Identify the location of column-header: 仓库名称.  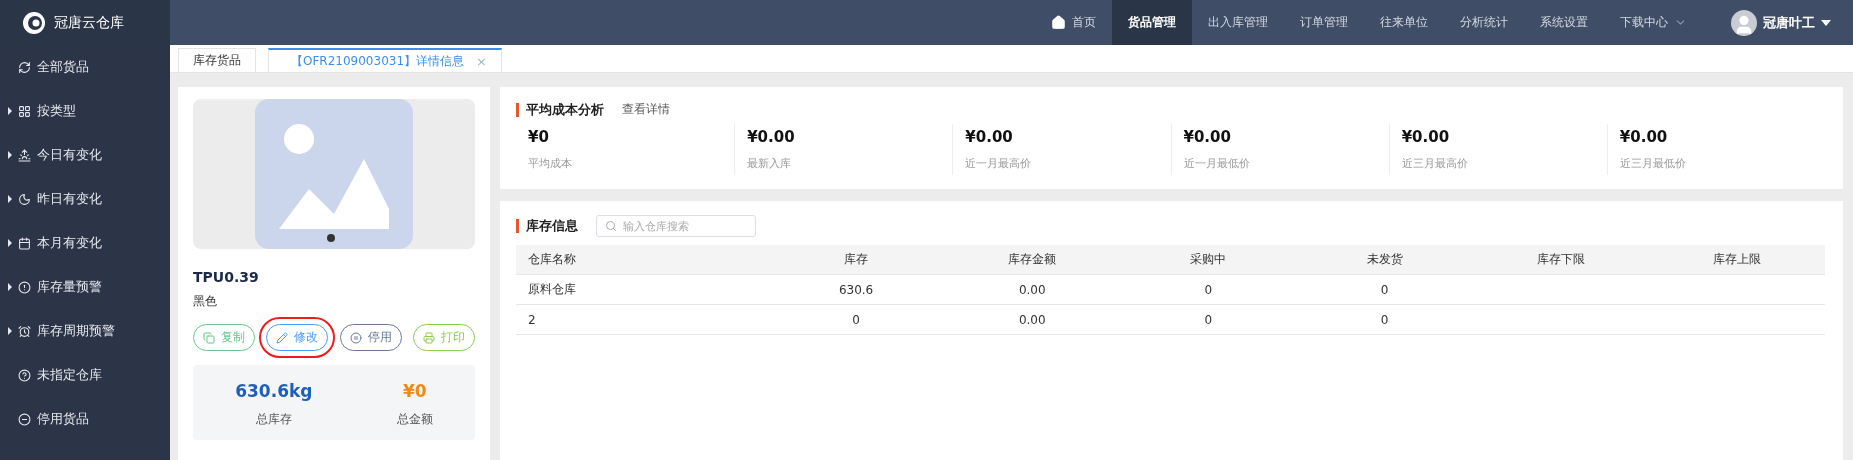
(552, 259).